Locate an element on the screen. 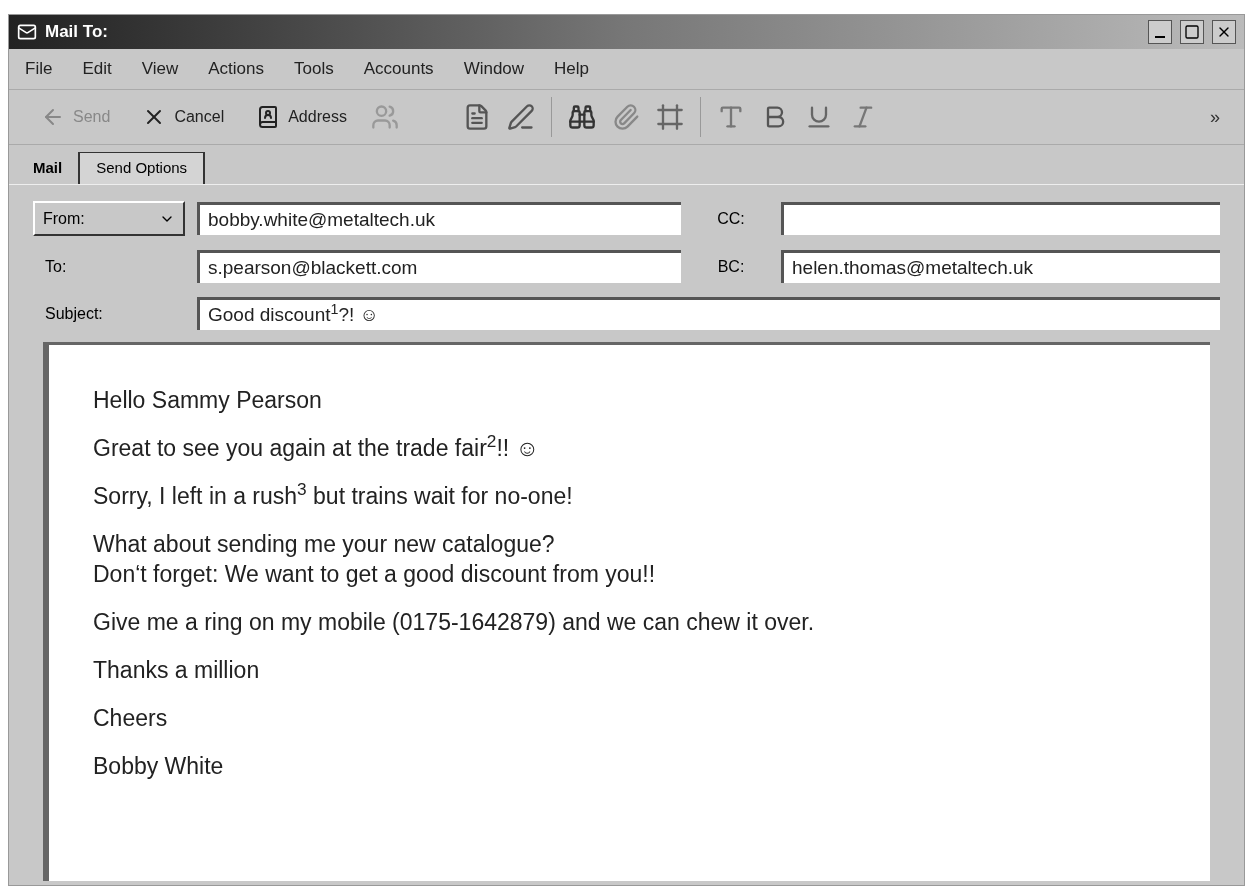 Image resolution: width=1251 pixels, height=890 pixels. tab: Send Options is located at coordinates (142, 168).